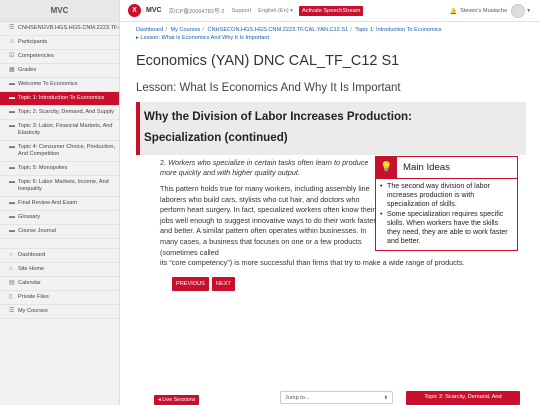  What do you see at coordinates (59, 71) in the screenshot?
I see `sidebar-item: ▦ Grades` at bounding box center [59, 71].